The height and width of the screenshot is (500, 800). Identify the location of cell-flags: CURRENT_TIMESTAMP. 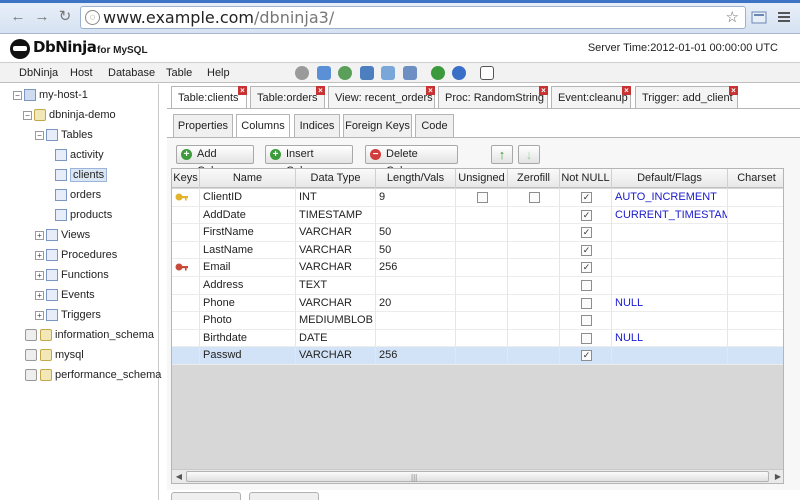
(670, 215).